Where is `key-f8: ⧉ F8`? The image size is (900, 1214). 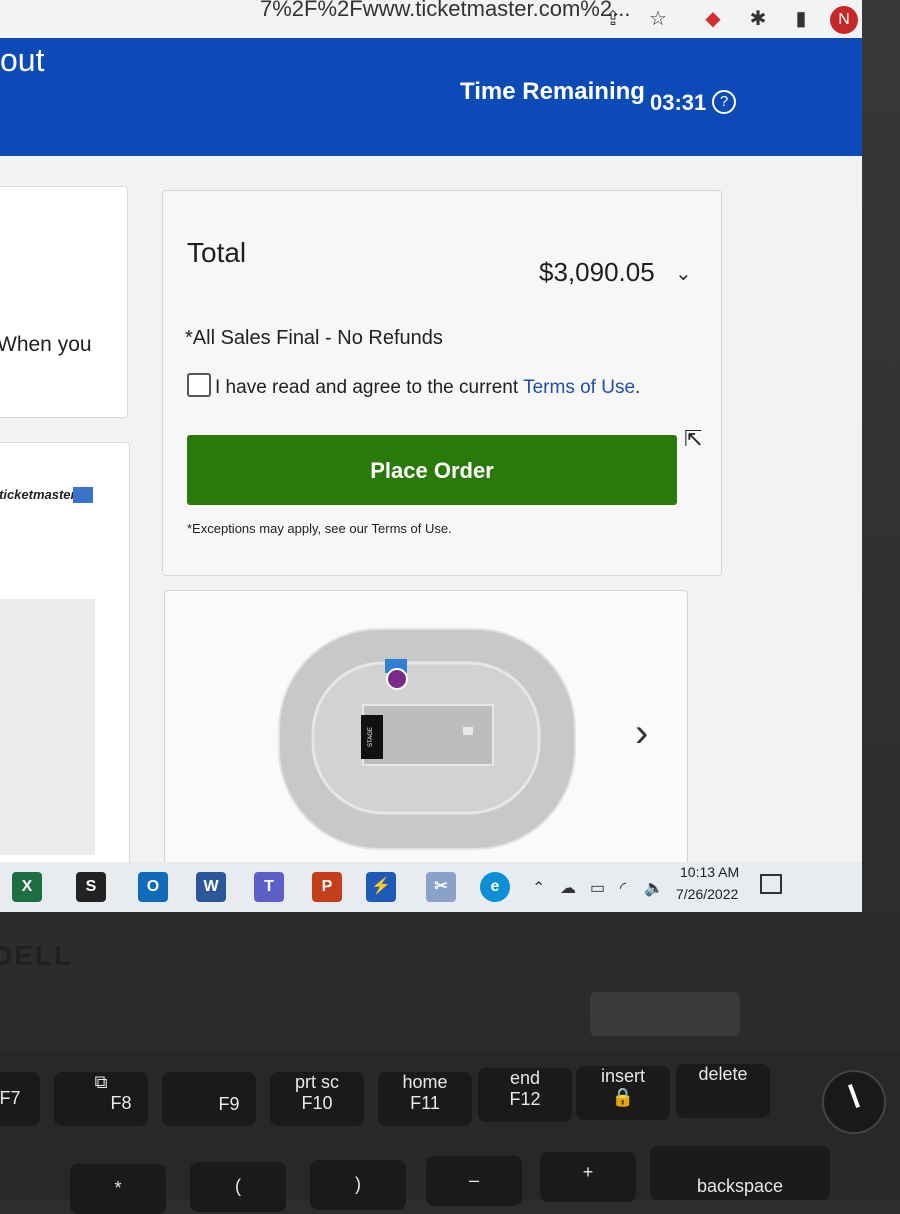 key-f8: ⧉ F8 is located at coordinates (101, 1099).